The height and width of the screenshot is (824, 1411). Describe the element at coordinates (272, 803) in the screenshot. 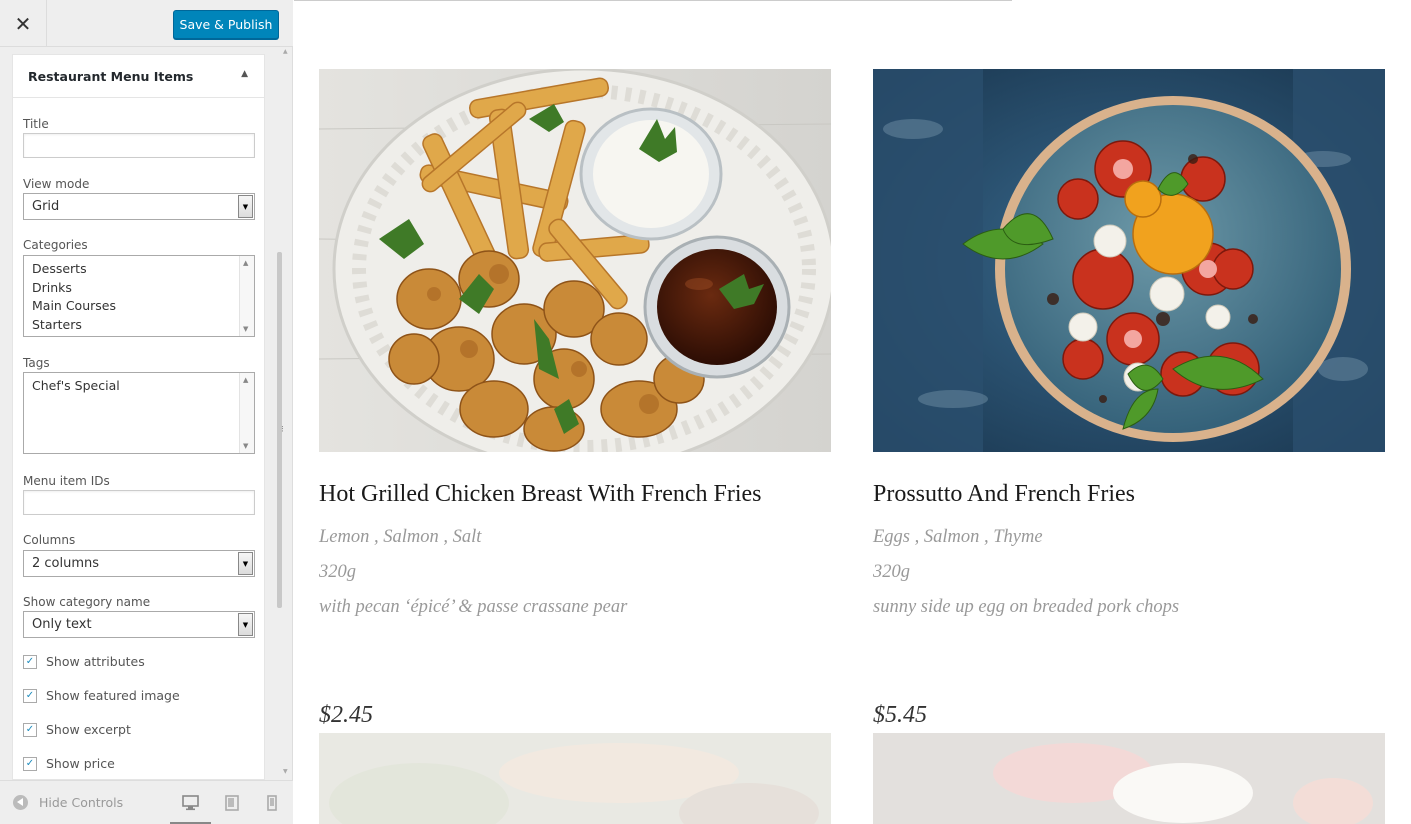

I see `mobile-icon` at that location.